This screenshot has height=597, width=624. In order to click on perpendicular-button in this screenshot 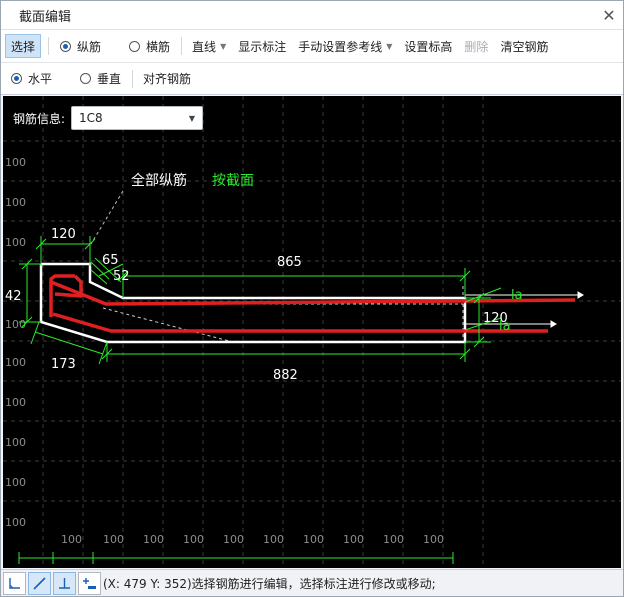, I will do `click(64, 583)`.